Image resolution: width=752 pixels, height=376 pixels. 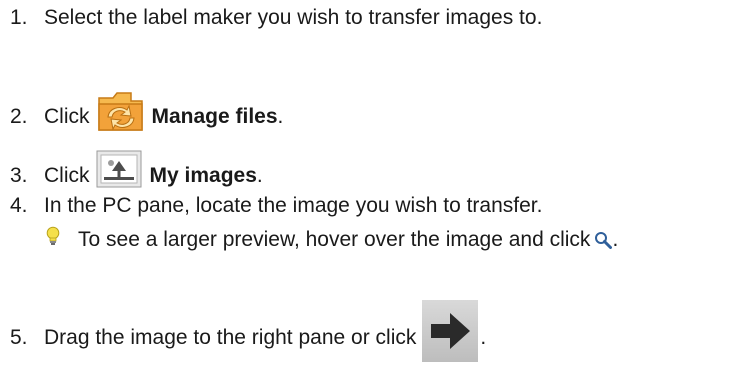 What do you see at coordinates (214, 116) in the screenshot?
I see `manage-files-label: Manage files` at bounding box center [214, 116].